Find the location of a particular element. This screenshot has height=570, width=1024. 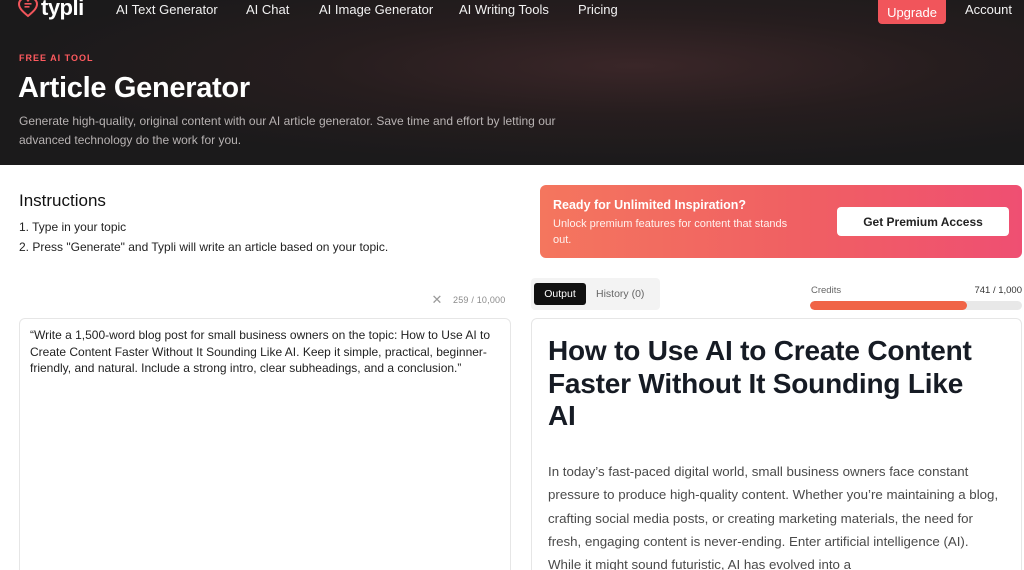

nav-link-ai-text-generator: AI Text Generator is located at coordinates (167, 9).